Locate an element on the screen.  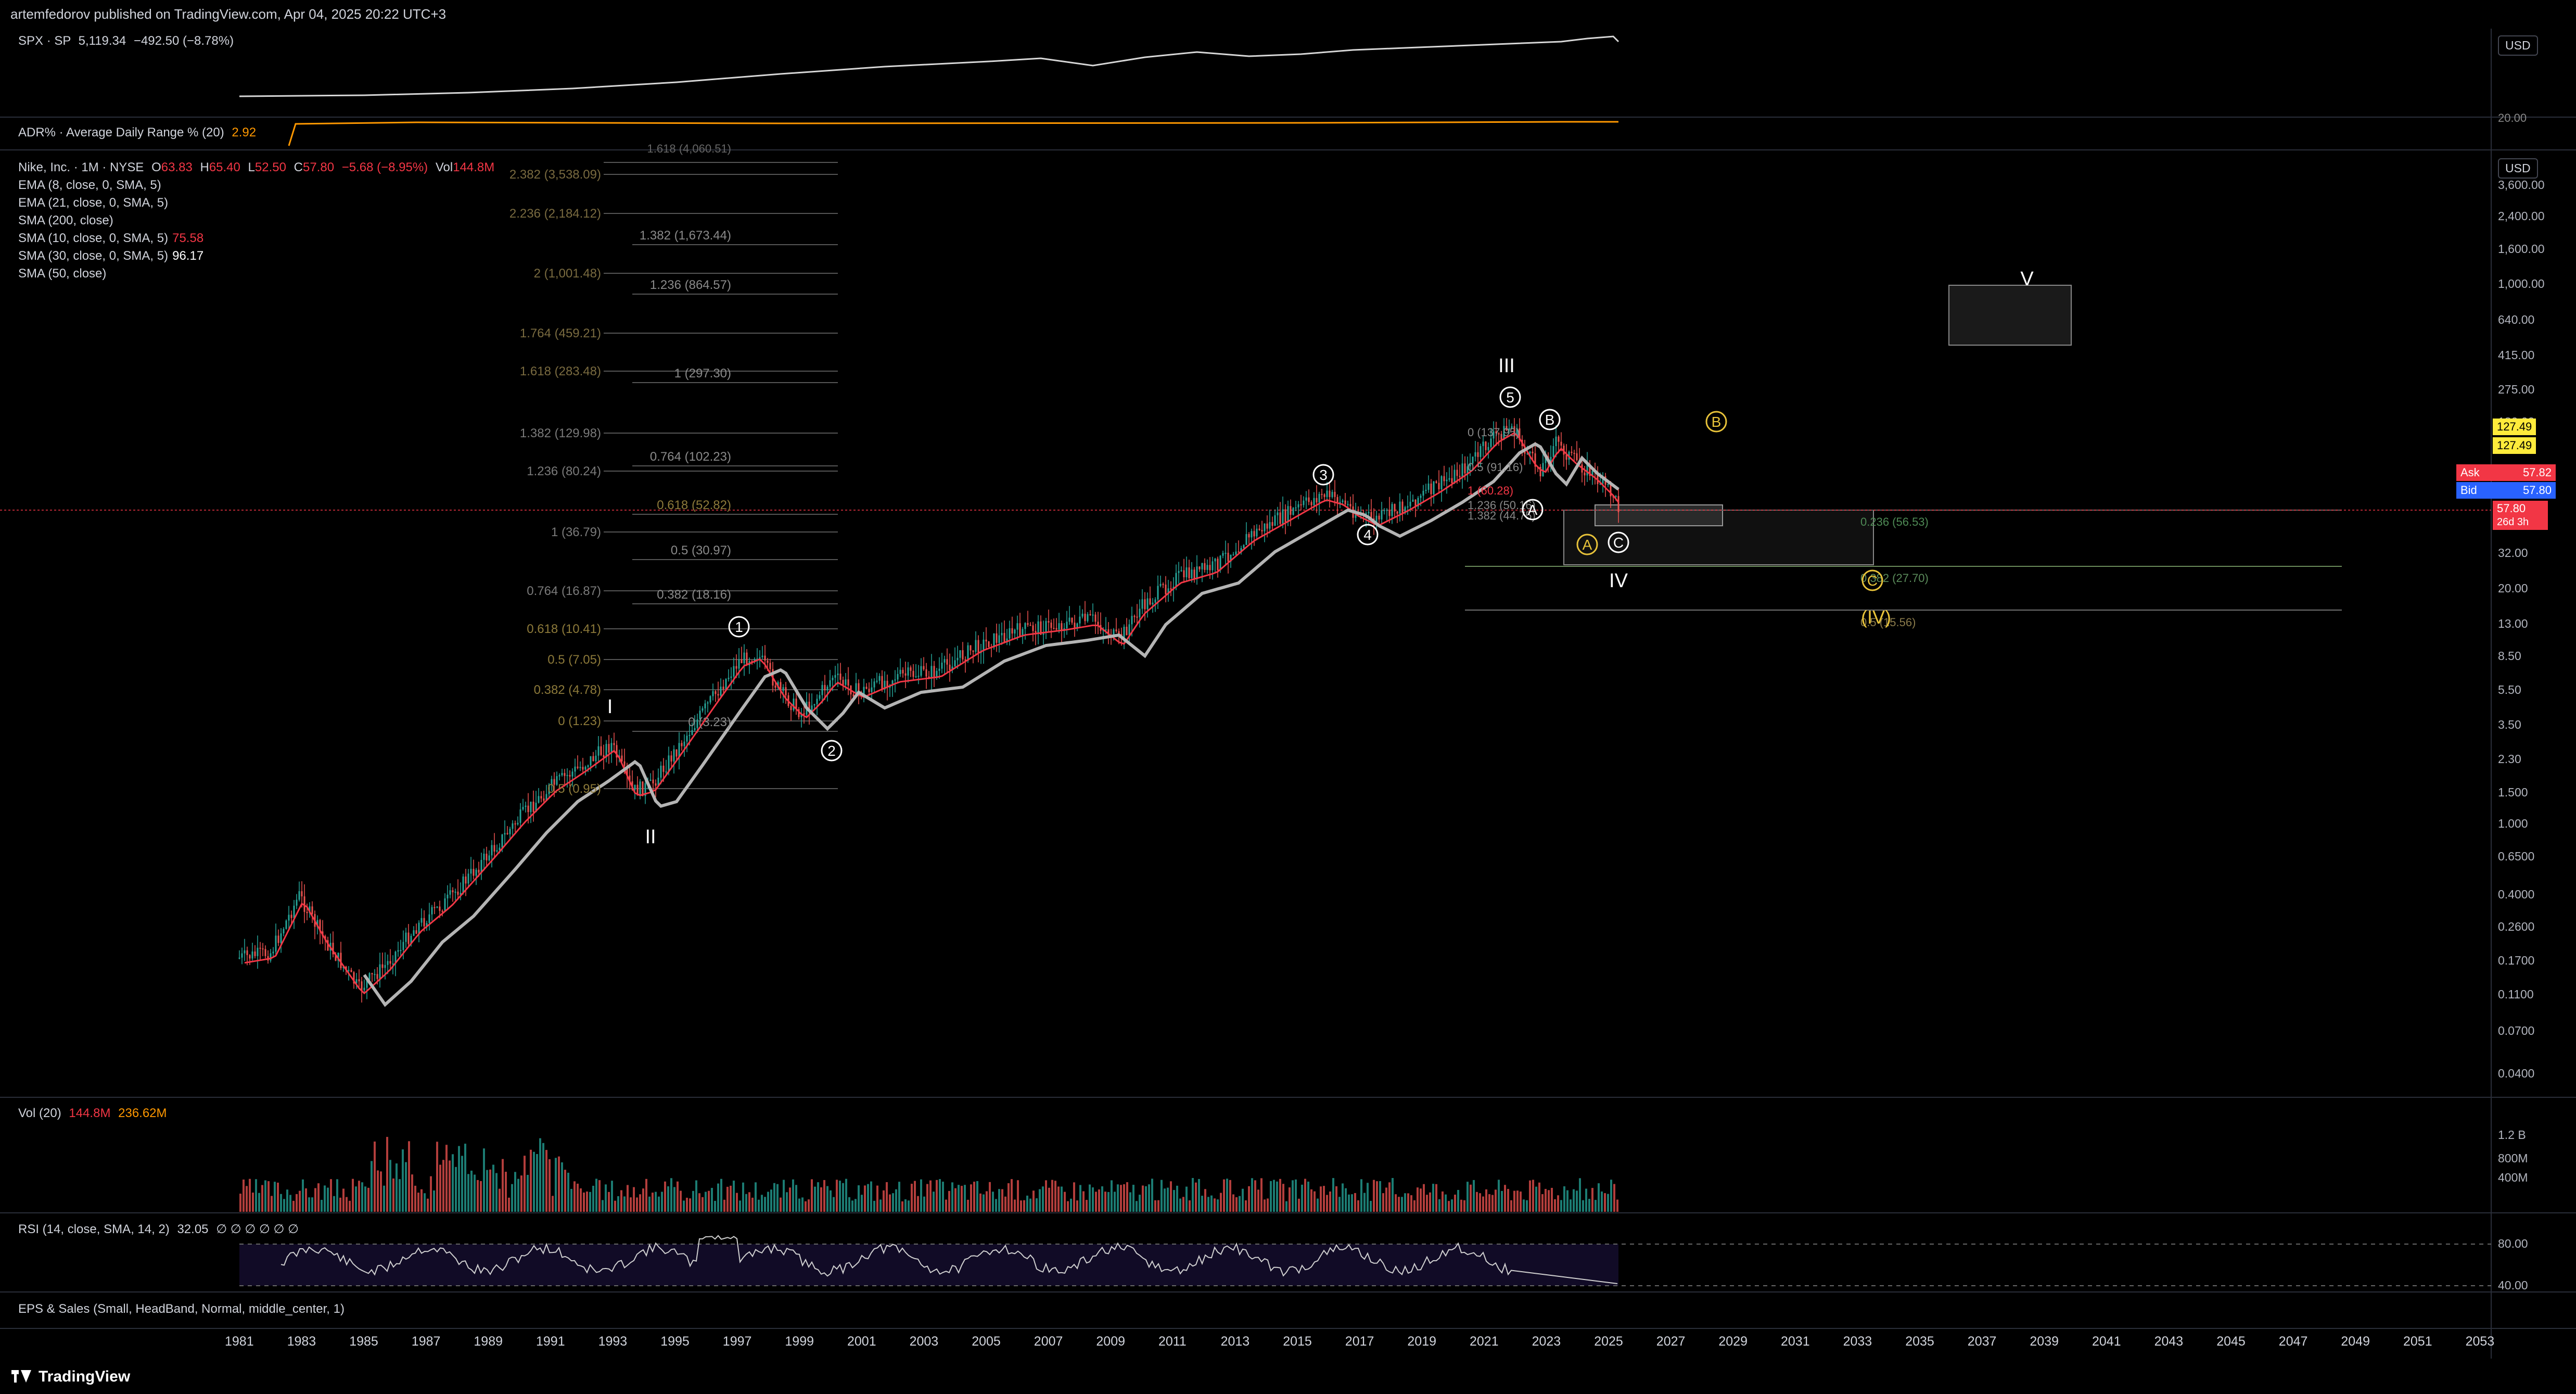
fib-left-label: 0.5 (7.05) is located at coordinates (574, 660).